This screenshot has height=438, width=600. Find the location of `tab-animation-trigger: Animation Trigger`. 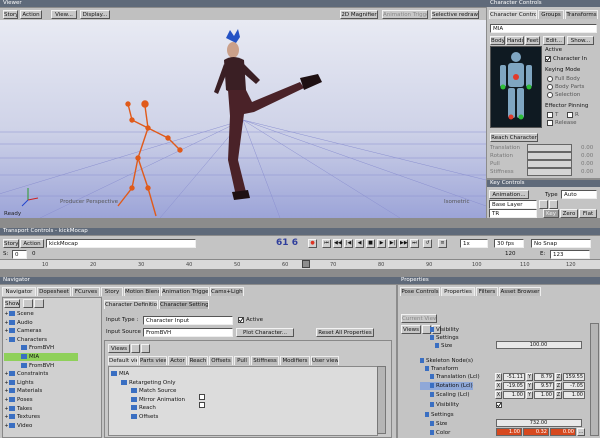

tab-animation-trigger: Animation Trigger is located at coordinates (185, 291).